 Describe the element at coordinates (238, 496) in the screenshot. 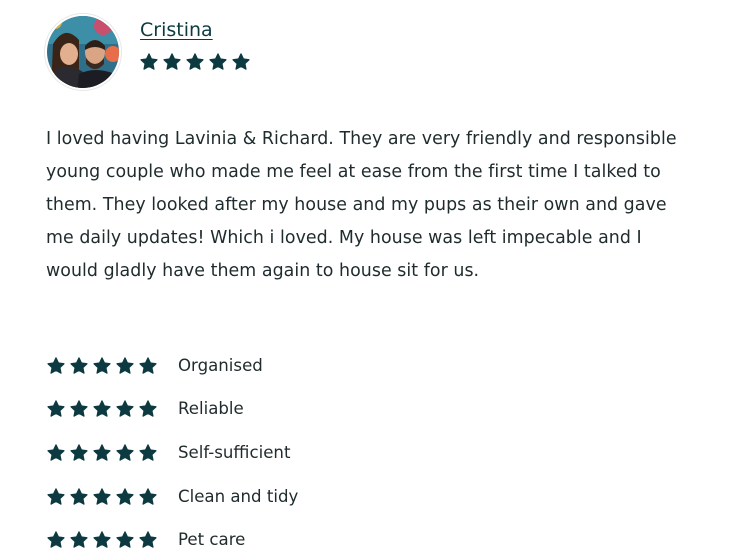

I see `rating-label: Clean and tidy` at that location.